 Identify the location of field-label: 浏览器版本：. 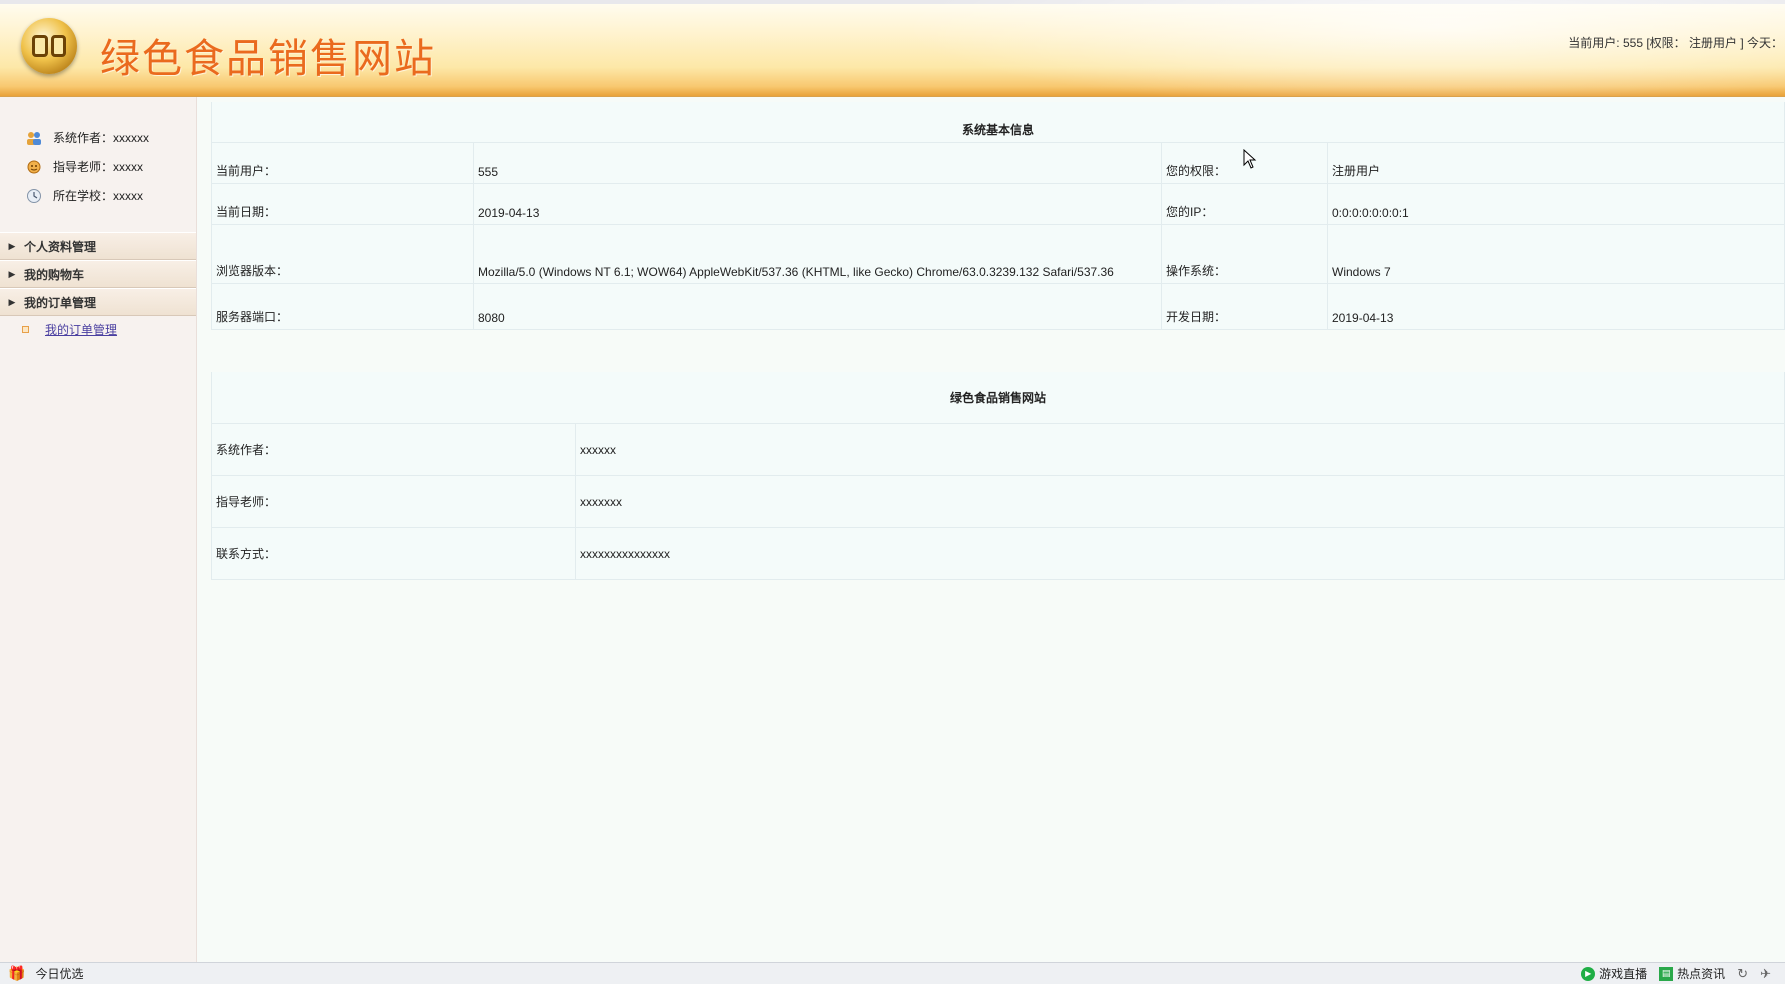
(342, 254).